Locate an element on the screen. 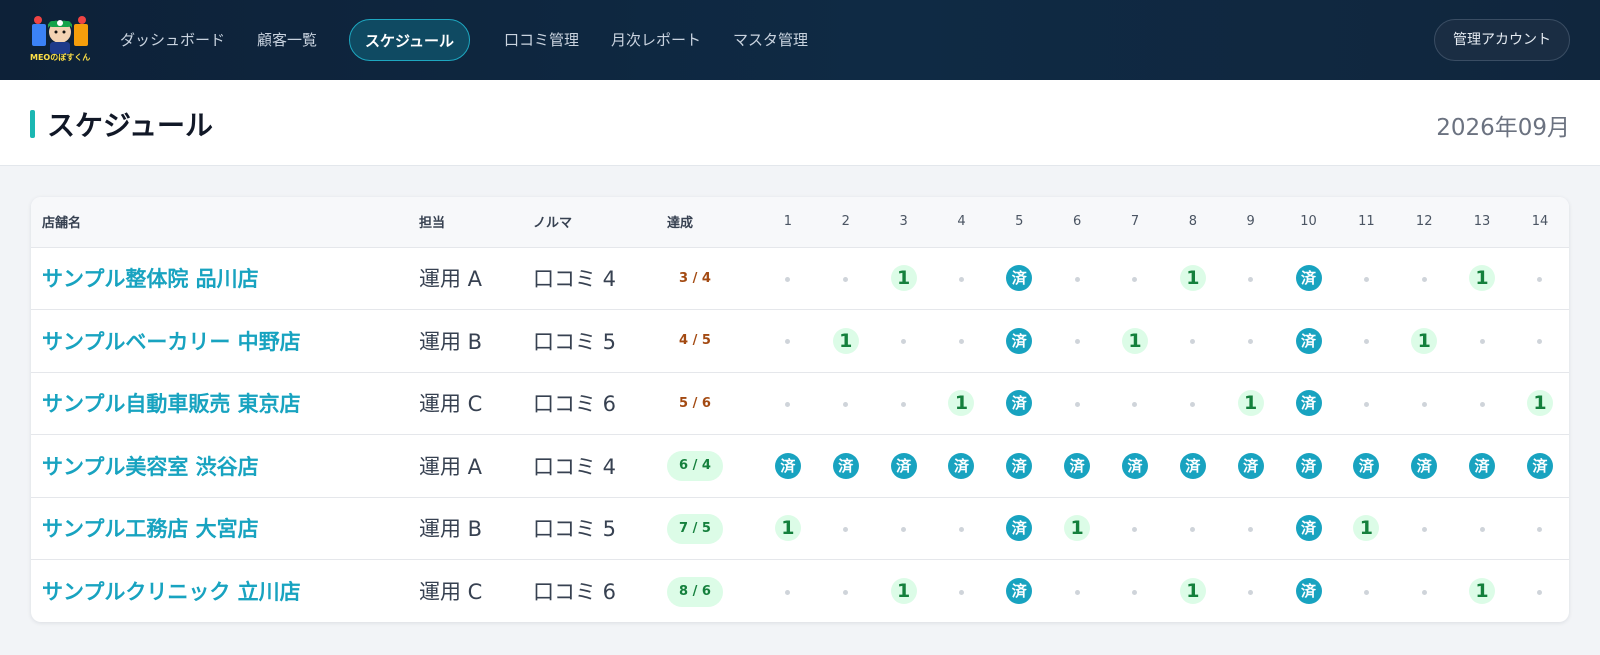 The height and width of the screenshot is (655, 1600). account-button: 管理アカウント is located at coordinates (1502, 40).